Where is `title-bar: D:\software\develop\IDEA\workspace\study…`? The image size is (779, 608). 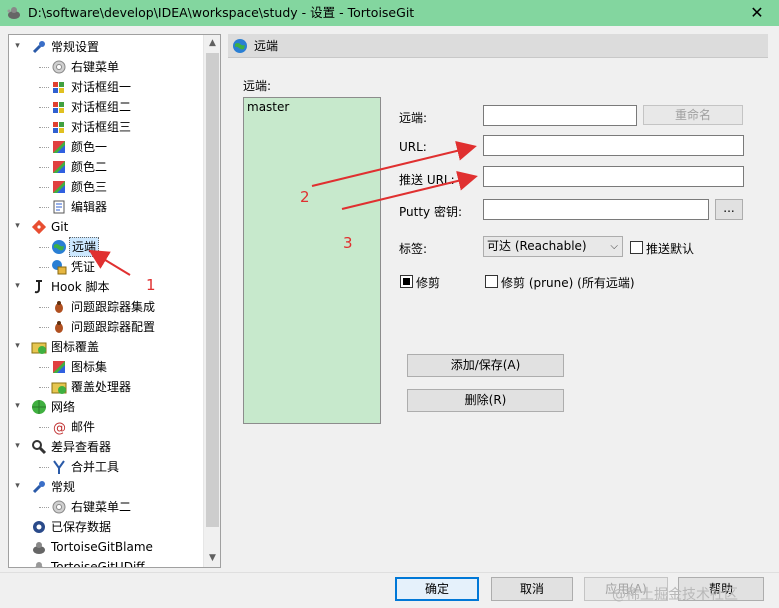
title-bar: D:\software\develop\IDEA\workspace\study… is located at coordinates (389, 13).